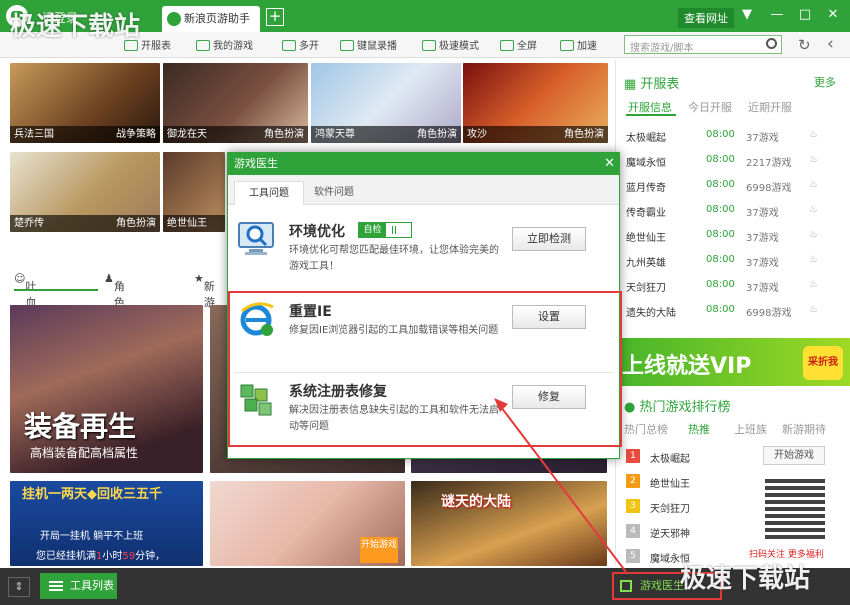 The height and width of the screenshot is (605, 850). I want to click on tab-logo-icon, so click(174, 19).